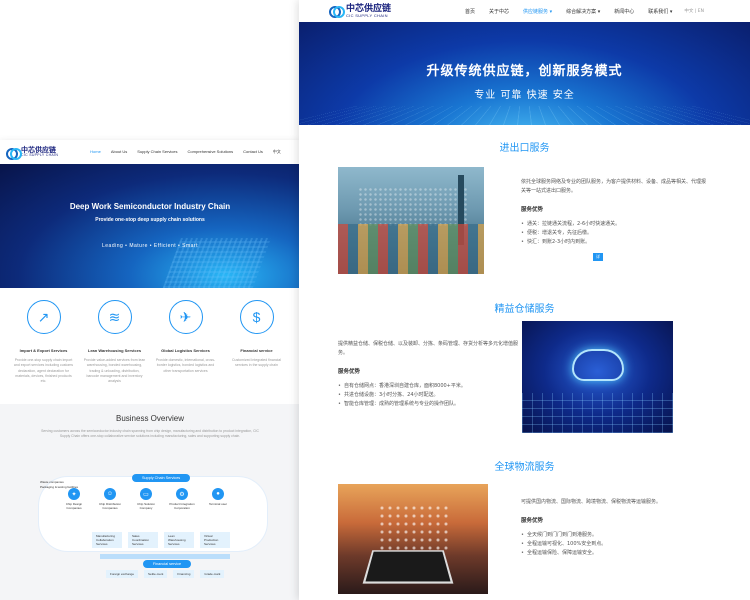 This screenshot has height=600, width=750. Describe the element at coordinates (660, 11) in the screenshot. I see `cn-nav-contact: 联系我们 ▾` at that location.